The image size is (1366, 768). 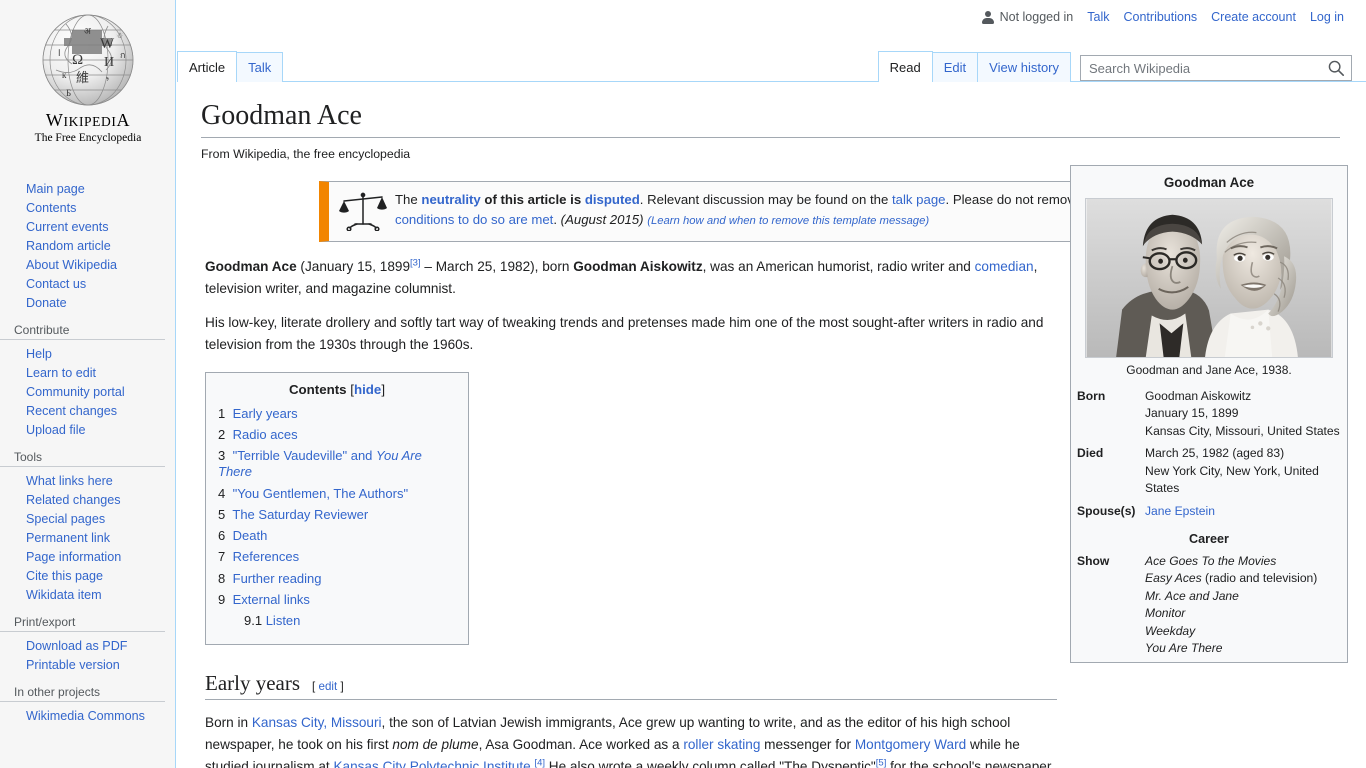 I want to click on sidebar-item-help: Help, so click(x=87, y=352).